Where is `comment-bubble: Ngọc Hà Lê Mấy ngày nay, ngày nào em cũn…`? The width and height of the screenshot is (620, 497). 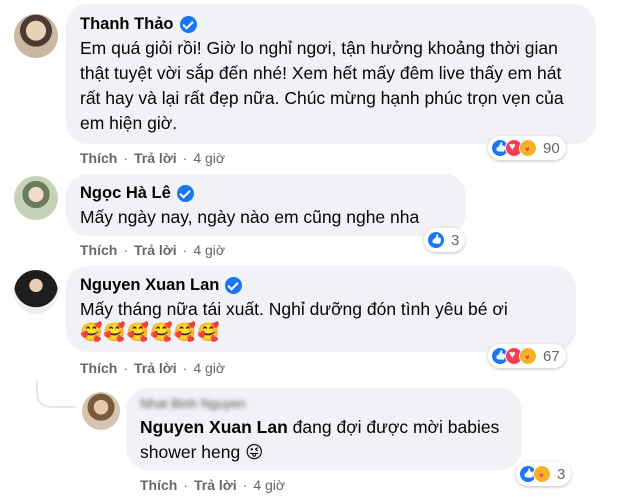
comment-bubble: Ngọc Hà Lê Mấy ngày nay, ngày nào em cũn… is located at coordinates (266, 205).